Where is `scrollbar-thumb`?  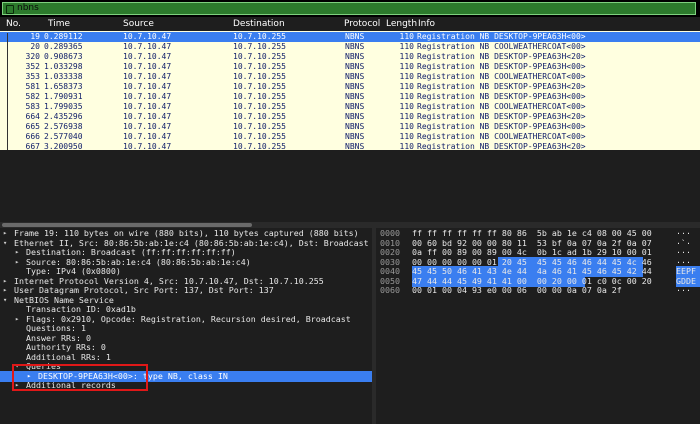
scrollbar-thumb is located at coordinates (127, 225).